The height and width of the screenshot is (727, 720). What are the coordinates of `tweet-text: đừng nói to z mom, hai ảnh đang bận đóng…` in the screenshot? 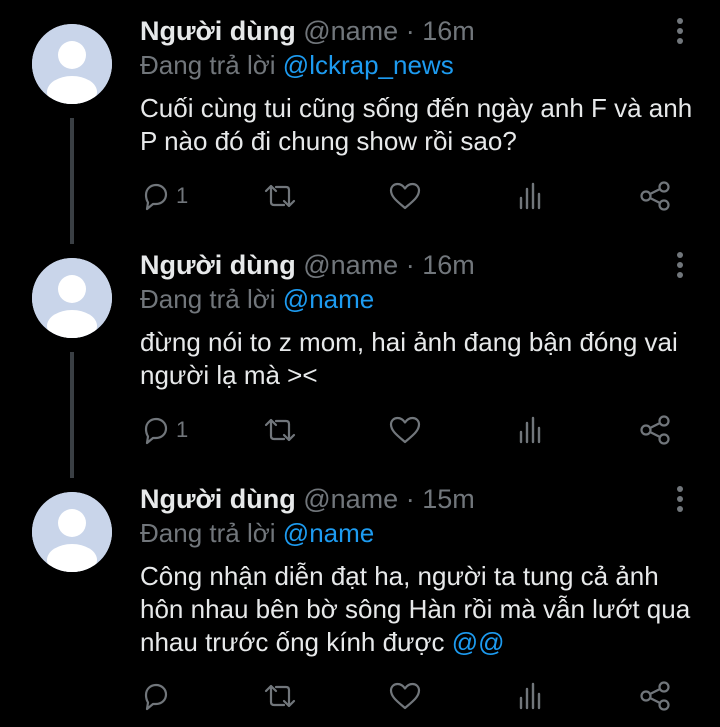 It's located at (420, 359).